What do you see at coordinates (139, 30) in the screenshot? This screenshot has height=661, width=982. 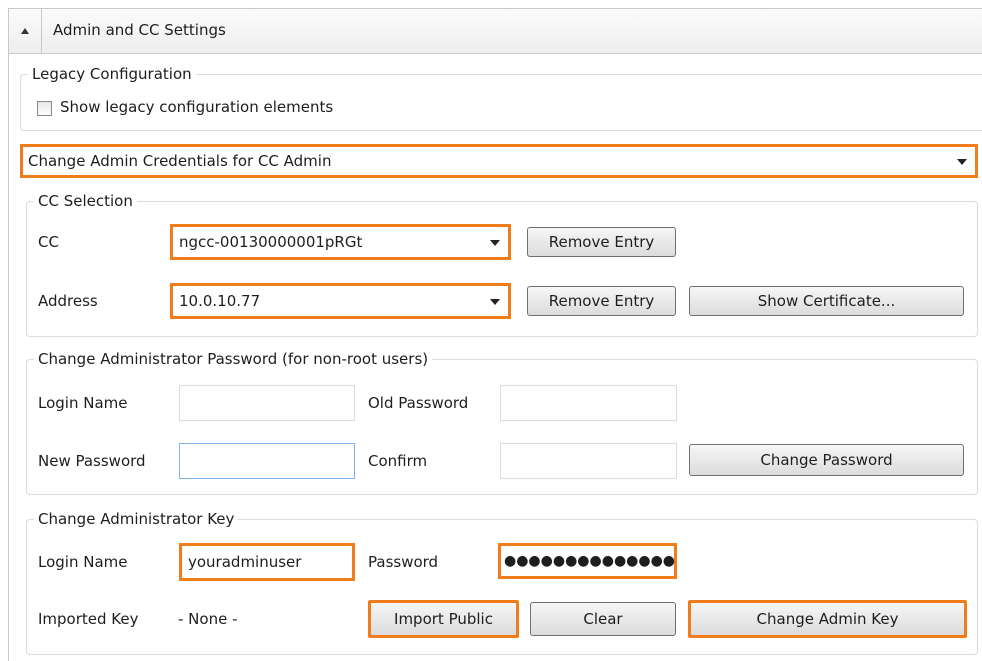 I see `section-title: Admin and CC Settings` at bounding box center [139, 30].